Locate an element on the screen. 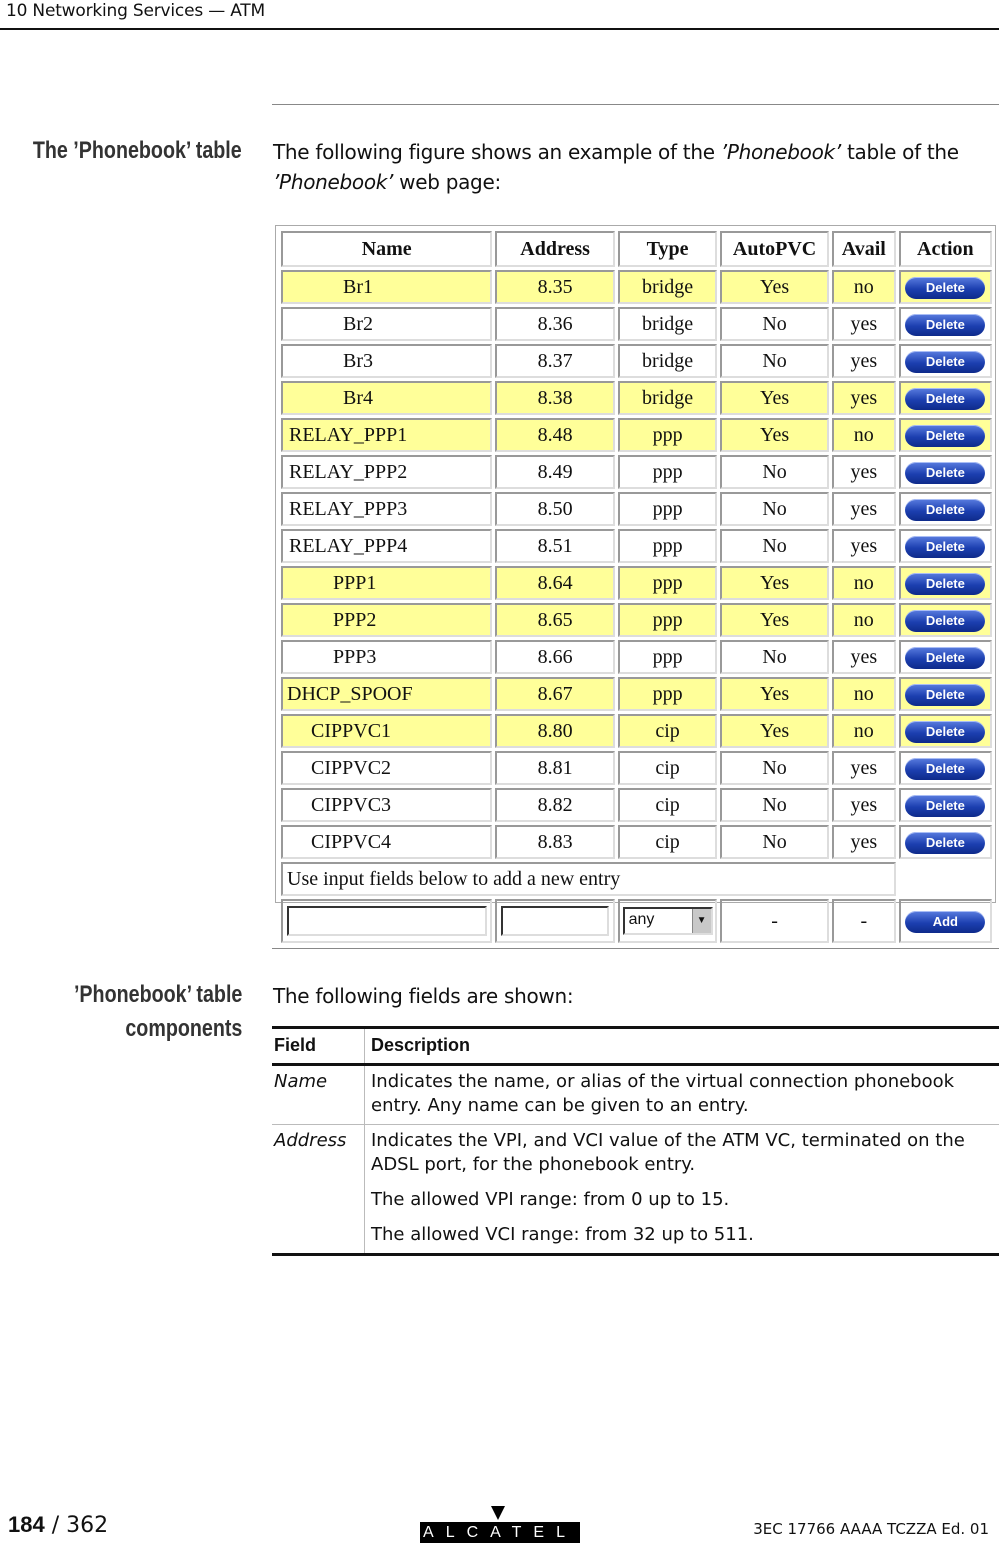  page-number: 184 / 362 is located at coordinates (58, 1525).